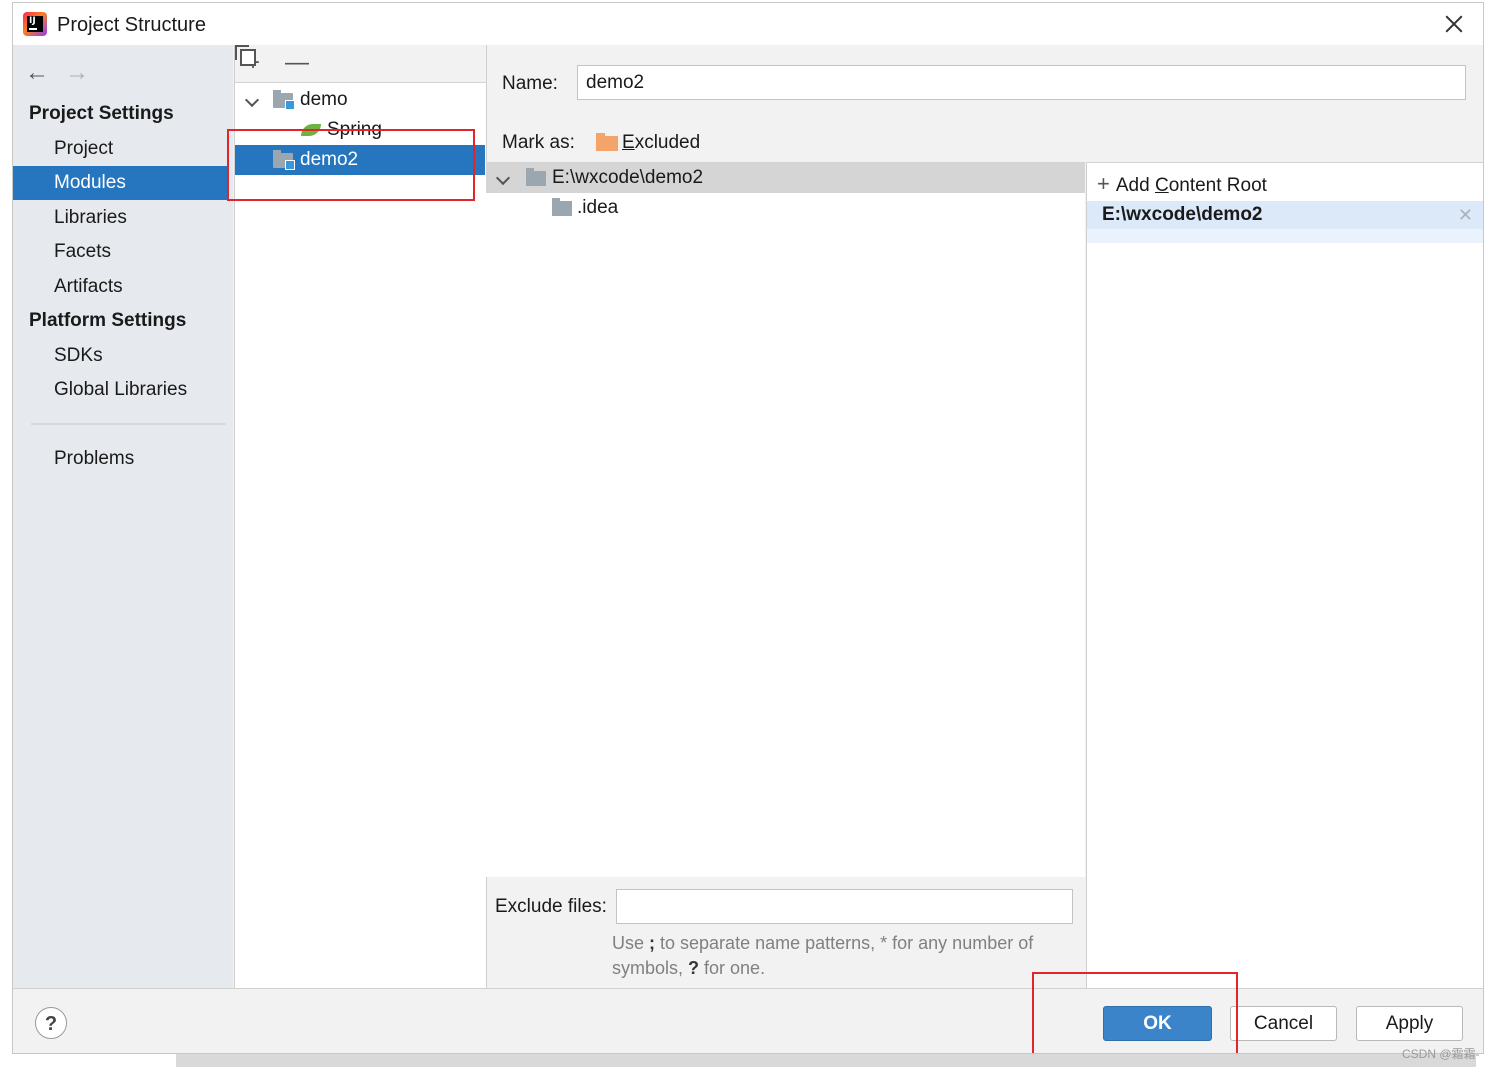 The image size is (1494, 1067). What do you see at coordinates (120, 183) in the screenshot?
I see `sidebar-item-modules: Modules` at bounding box center [120, 183].